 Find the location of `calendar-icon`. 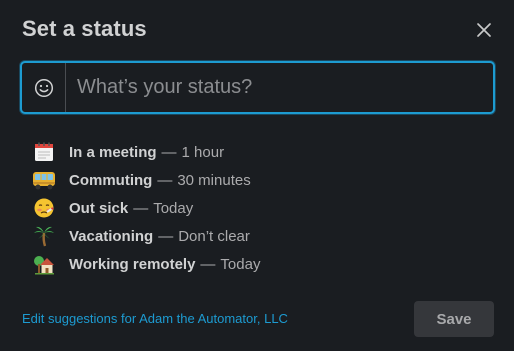

calendar-icon is located at coordinates (44, 152).